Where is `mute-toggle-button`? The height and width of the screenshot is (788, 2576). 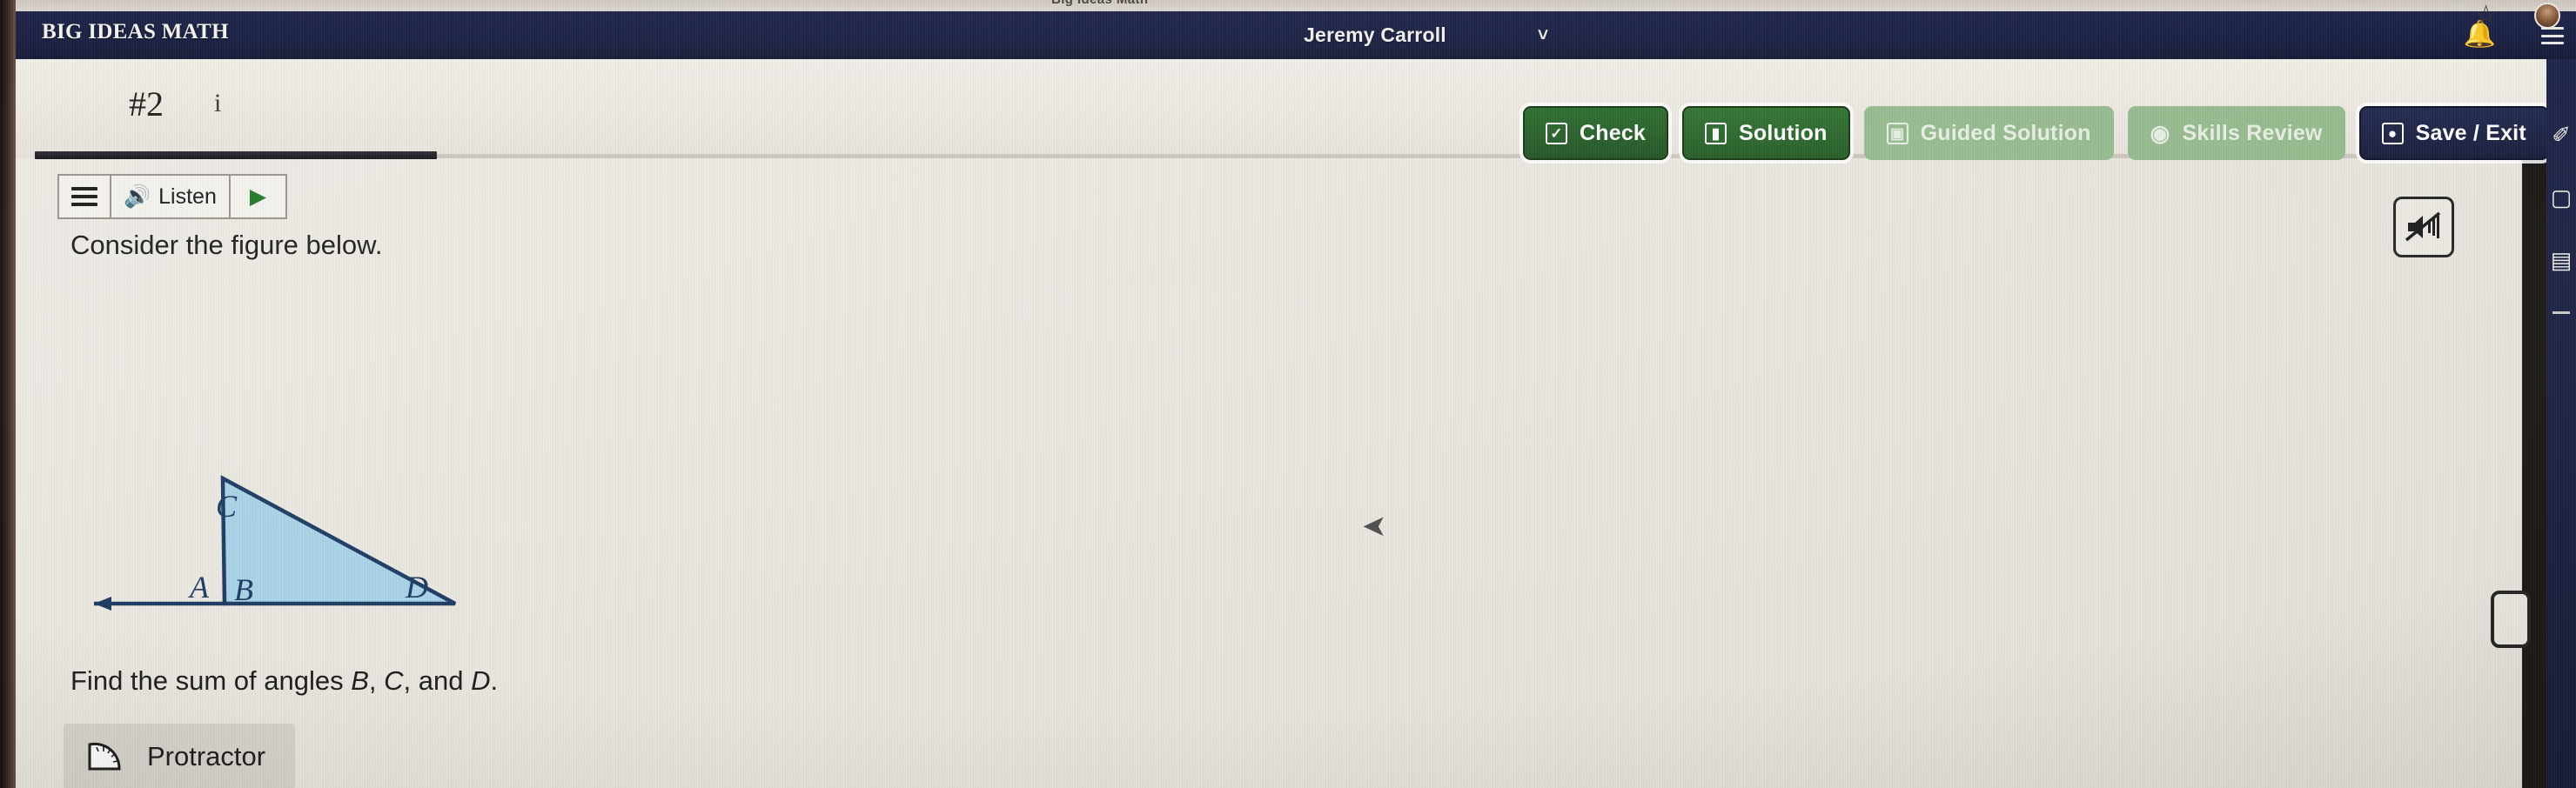
mute-toggle-button is located at coordinates (2424, 227).